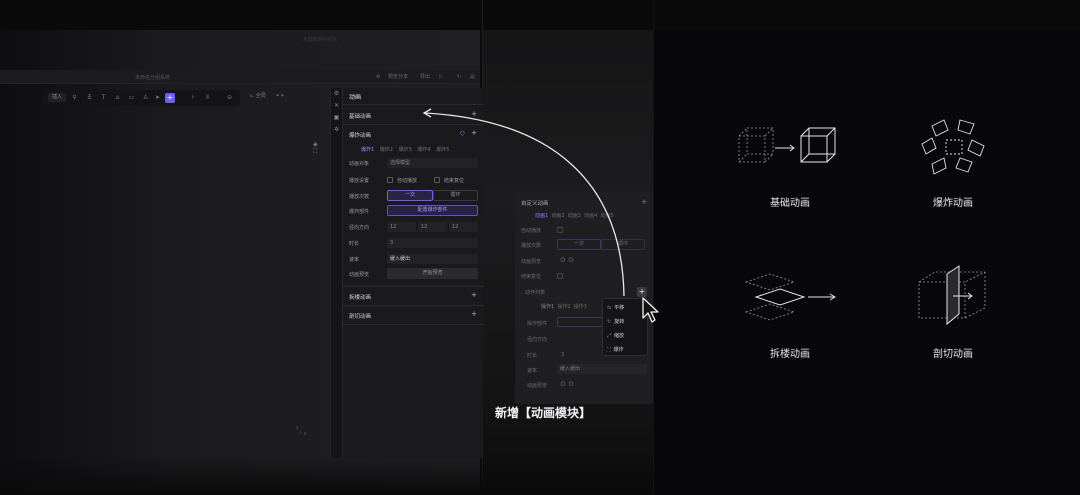 The width and height of the screenshot is (1080, 495). I want to click on explode-animation-label: 爆炸动画, so click(953, 203).